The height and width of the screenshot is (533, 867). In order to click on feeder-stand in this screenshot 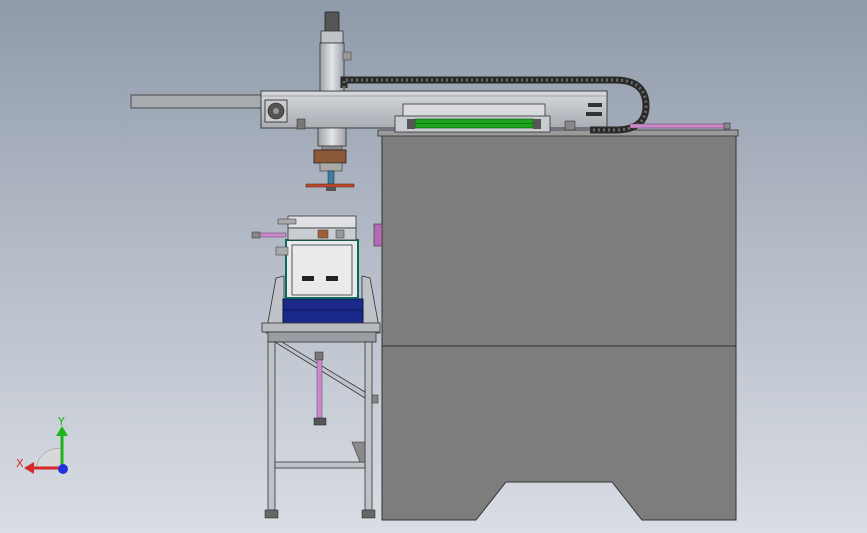, I will do `click(321, 430)`.